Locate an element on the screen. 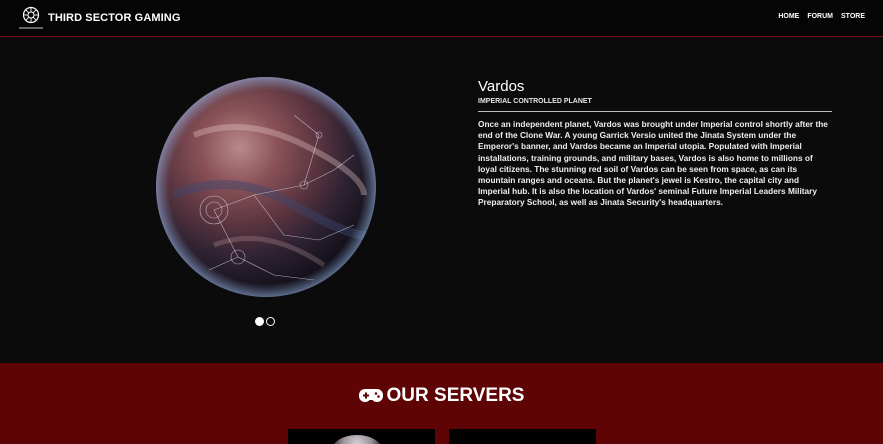 The image size is (883, 444). top-navbar: THIRD SECTOR GAMING HOME FORUM STORE is located at coordinates (441, 18).